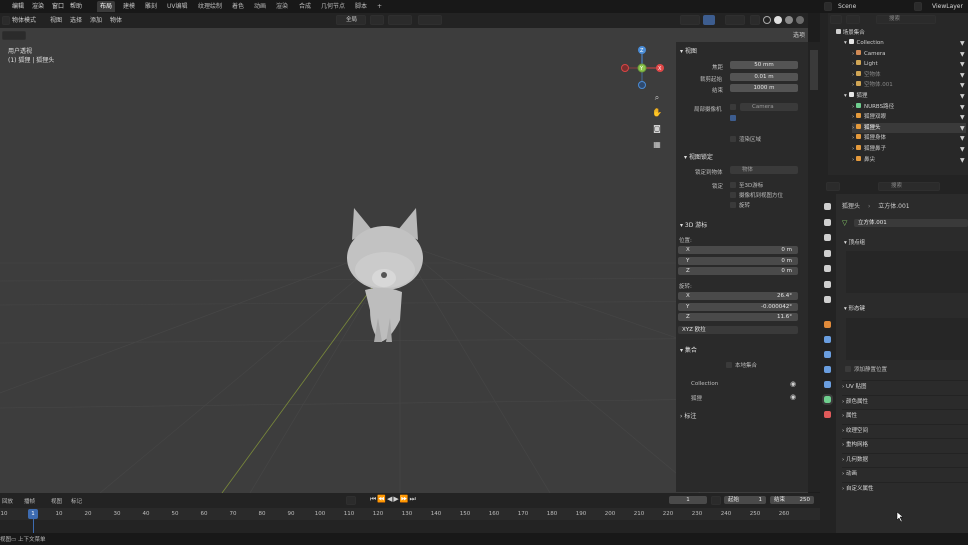 Image resolution: width=968 pixels, height=545 pixels. What do you see at coordinates (379, 6) in the screenshot?
I see `add-workspace-button: +` at bounding box center [379, 6].